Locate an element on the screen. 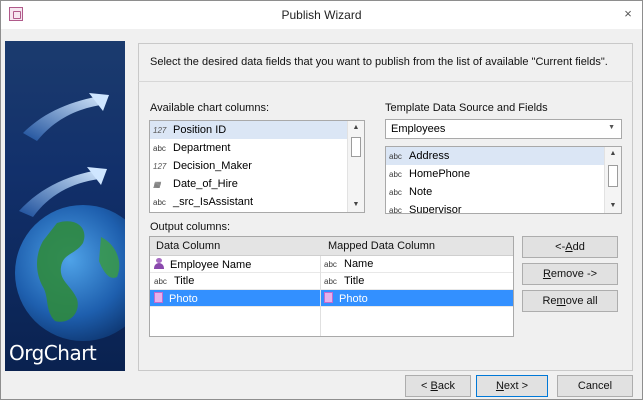  cell-mapped-column: abc Title is located at coordinates (344, 281).